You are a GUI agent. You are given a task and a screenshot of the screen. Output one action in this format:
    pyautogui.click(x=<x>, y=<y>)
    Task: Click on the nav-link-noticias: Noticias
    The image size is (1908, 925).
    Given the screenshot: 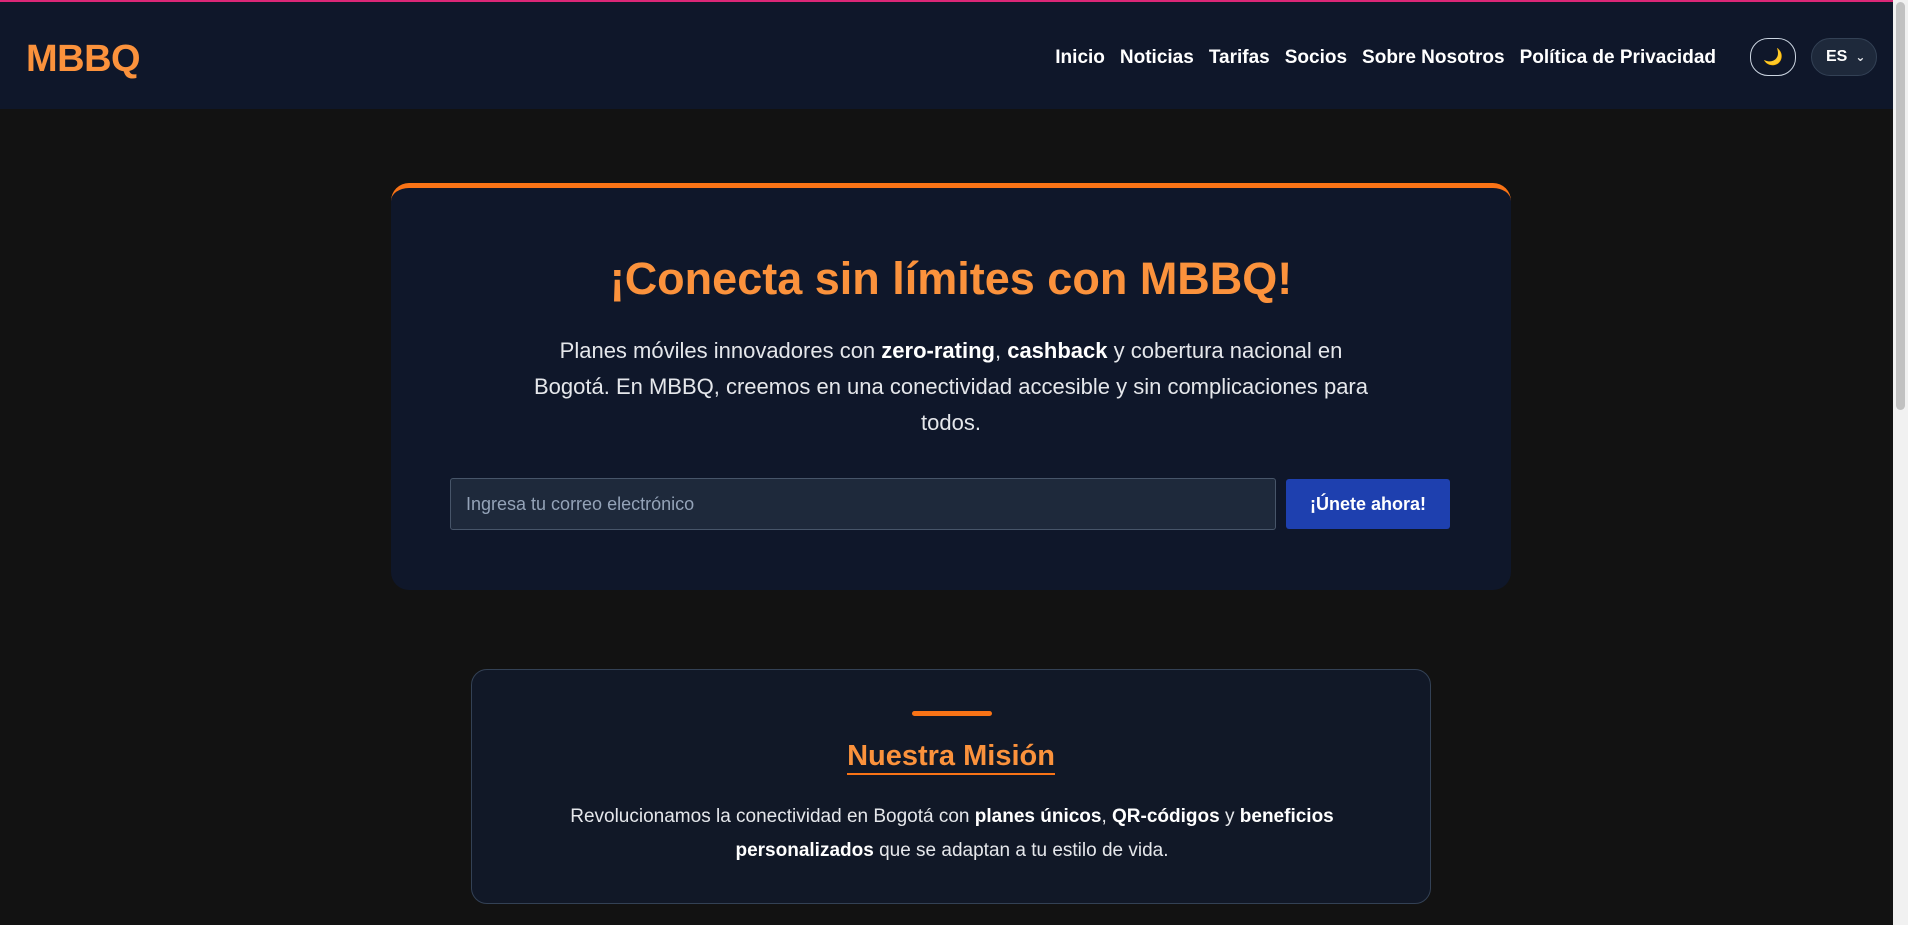 What is the action you would take?
    pyautogui.click(x=1157, y=58)
    